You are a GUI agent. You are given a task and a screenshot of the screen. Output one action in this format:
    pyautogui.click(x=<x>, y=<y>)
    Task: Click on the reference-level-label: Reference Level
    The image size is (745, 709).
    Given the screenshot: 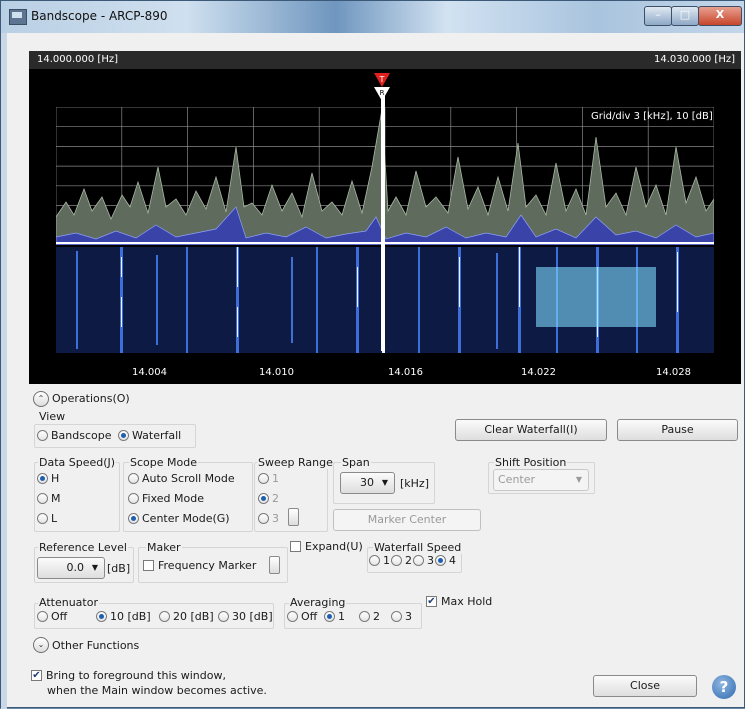 What is the action you would take?
    pyautogui.click(x=83, y=547)
    